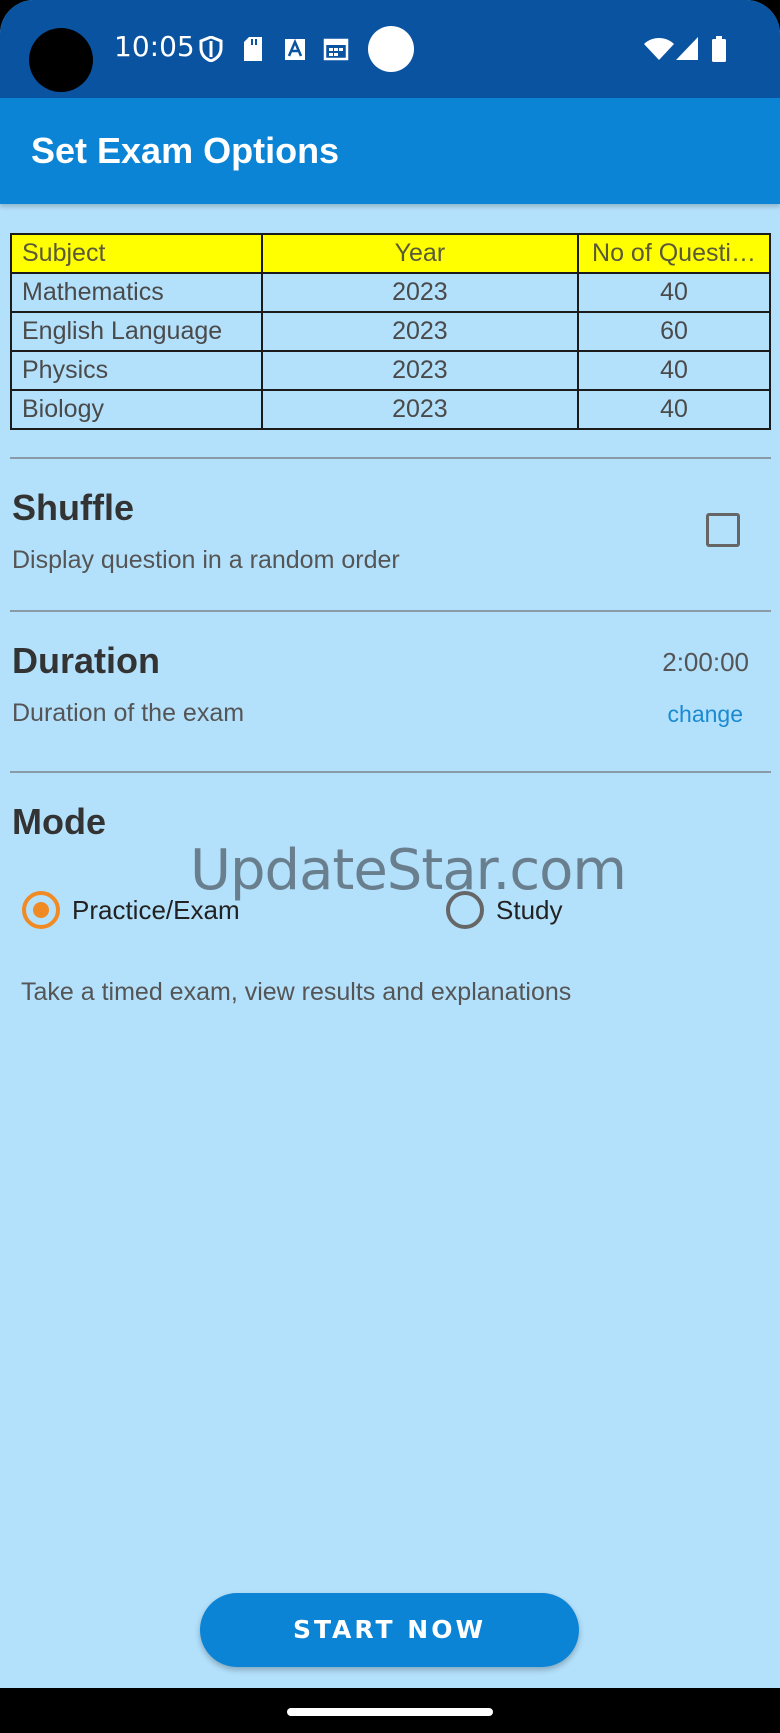 The width and height of the screenshot is (780, 1733). Describe the element at coordinates (420, 253) in the screenshot. I see `column-header-year: Year` at that location.